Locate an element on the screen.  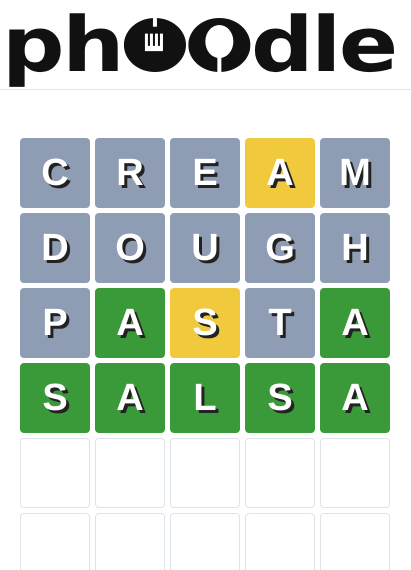
letter-tile: R is located at coordinates (130, 173).